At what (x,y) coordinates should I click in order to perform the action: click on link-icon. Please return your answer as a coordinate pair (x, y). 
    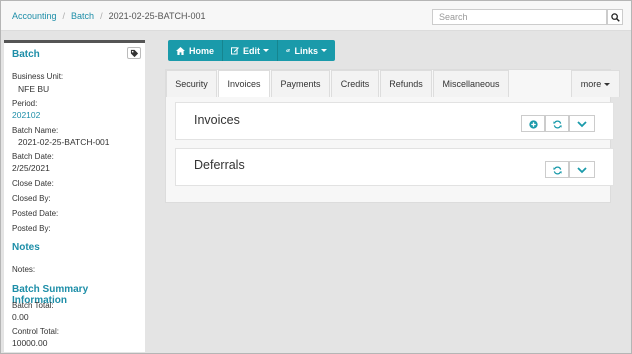
    Looking at the image, I should click on (288, 50).